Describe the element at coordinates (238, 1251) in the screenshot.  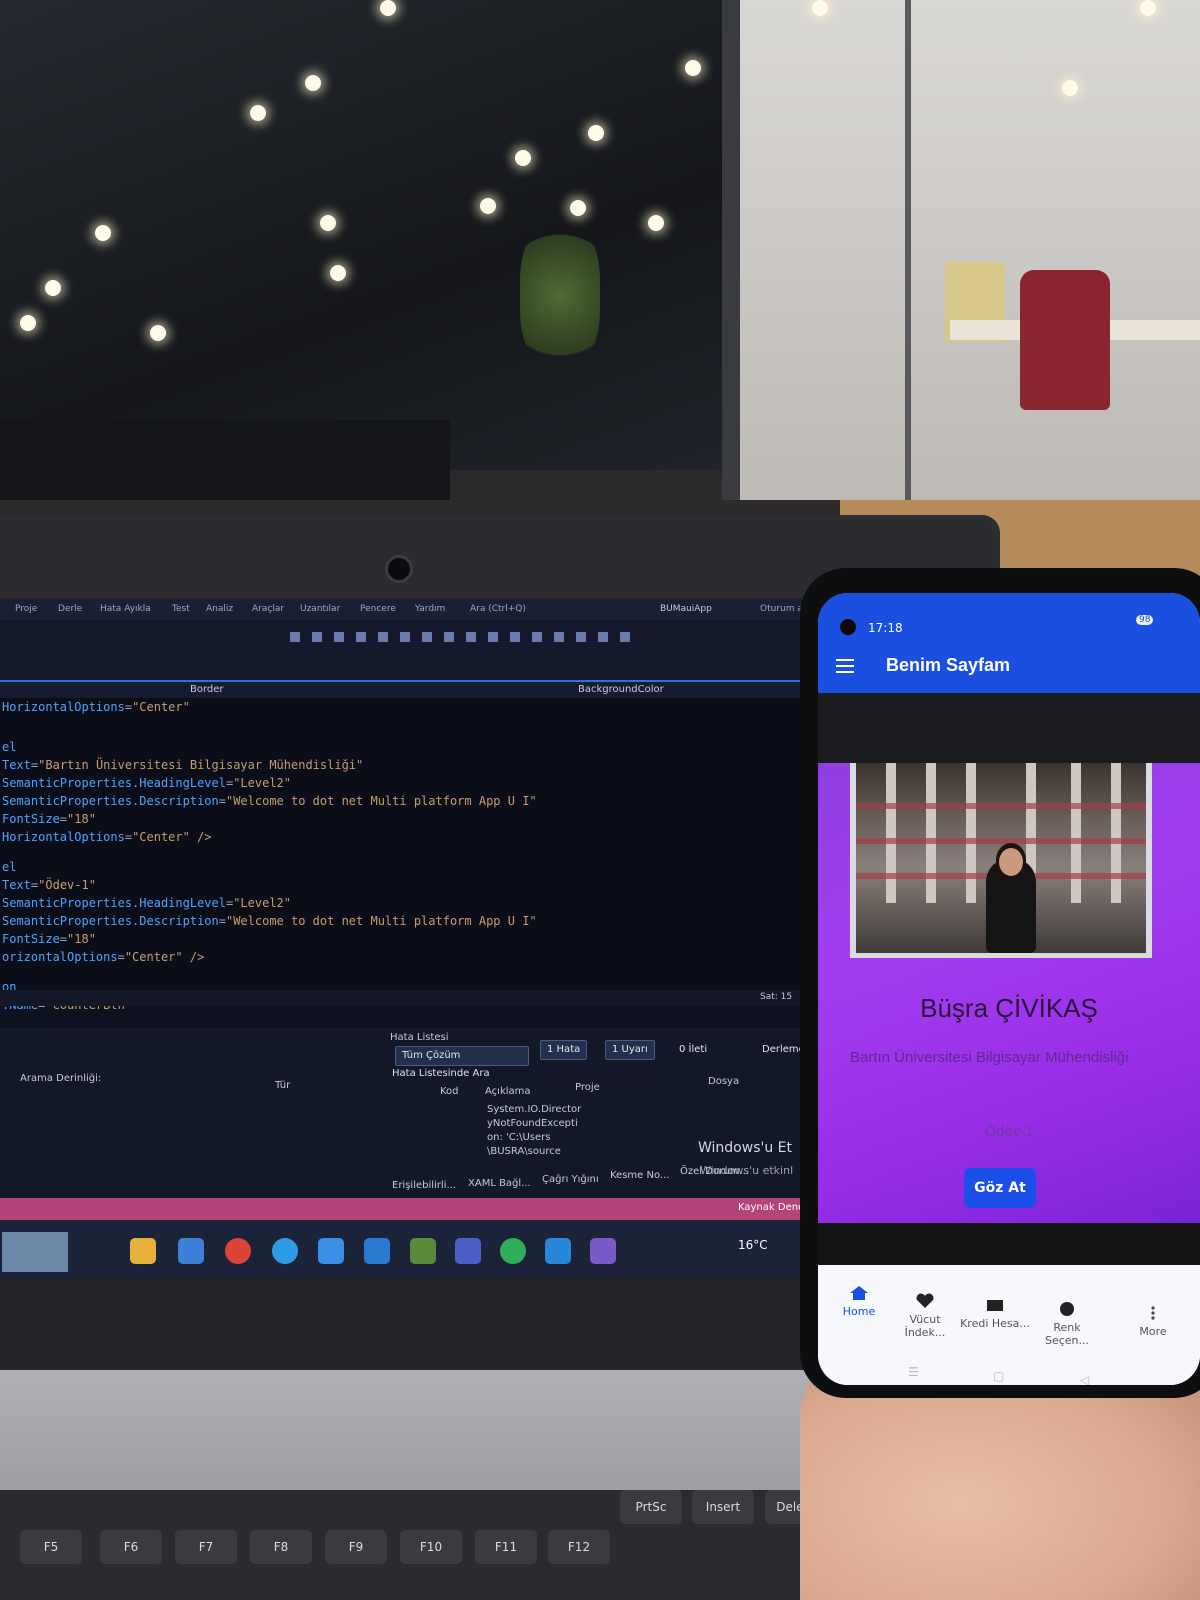
I see `chrome-icon` at that location.